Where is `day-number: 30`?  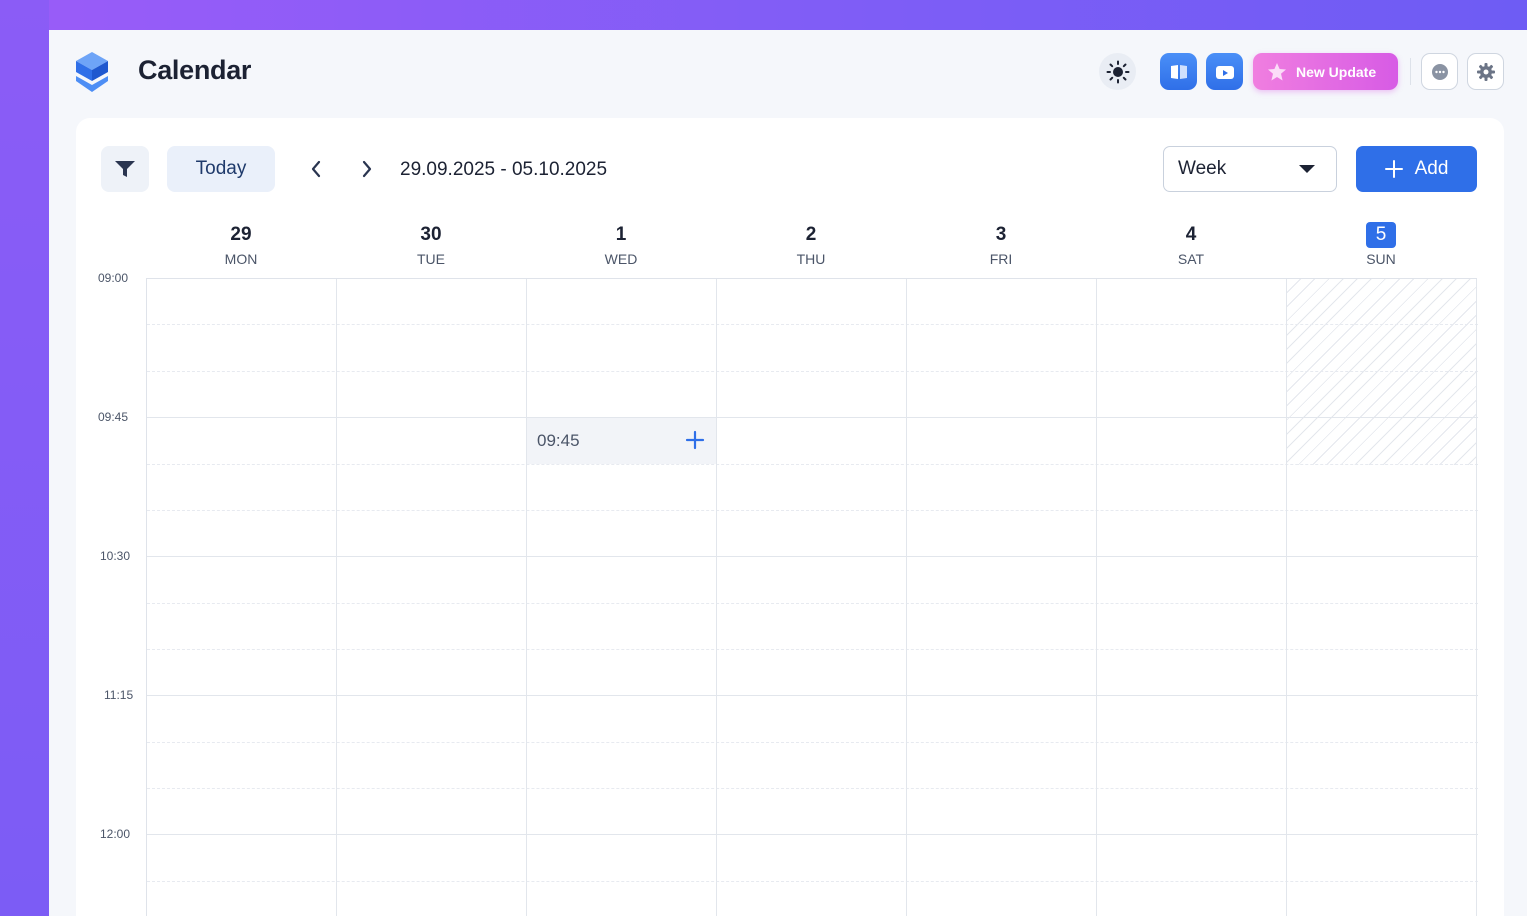 day-number: 30 is located at coordinates (431, 234).